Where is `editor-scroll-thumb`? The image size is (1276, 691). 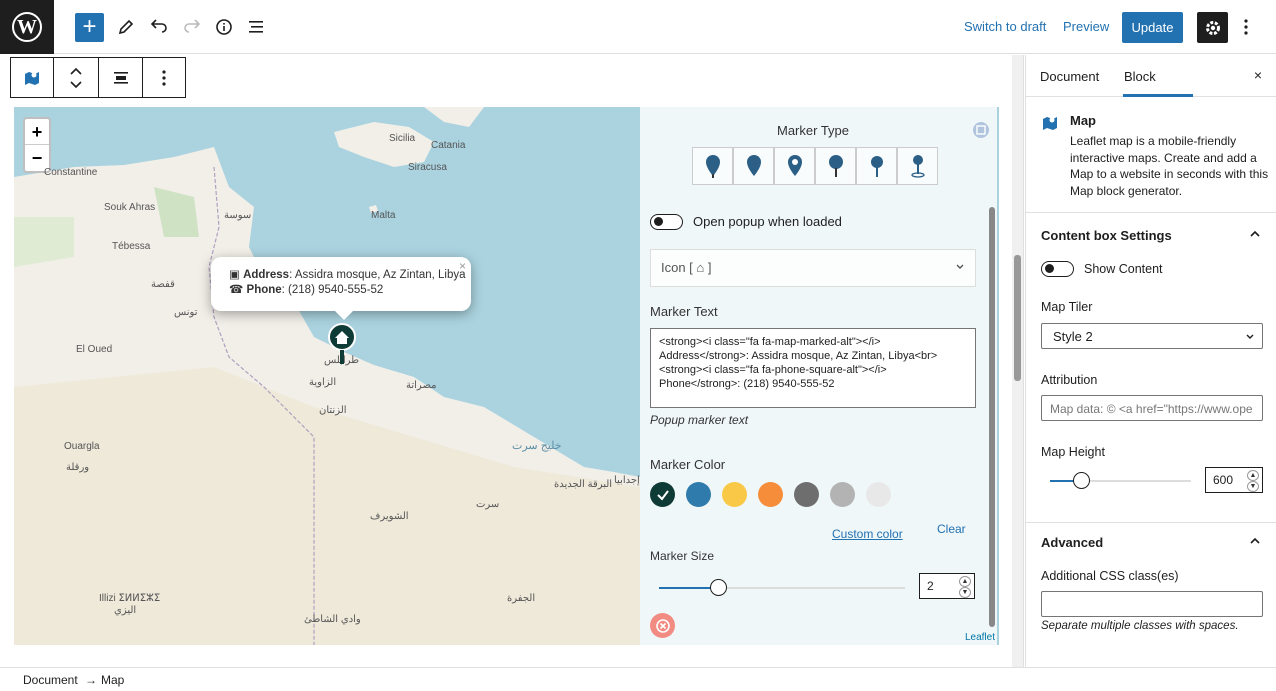 editor-scroll-thumb is located at coordinates (1017, 318).